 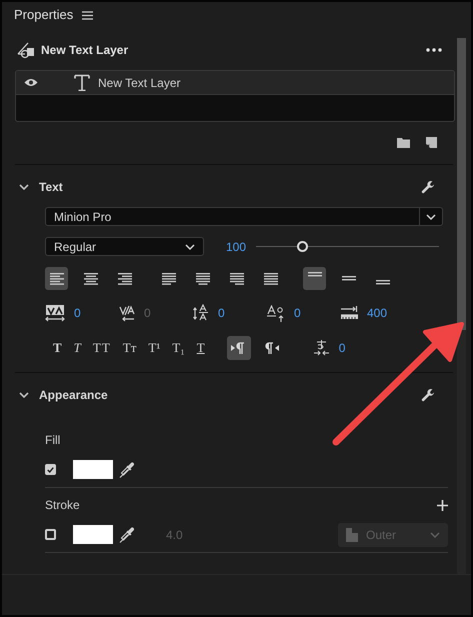 What do you see at coordinates (201, 313) in the screenshot?
I see `leading-icon` at bounding box center [201, 313].